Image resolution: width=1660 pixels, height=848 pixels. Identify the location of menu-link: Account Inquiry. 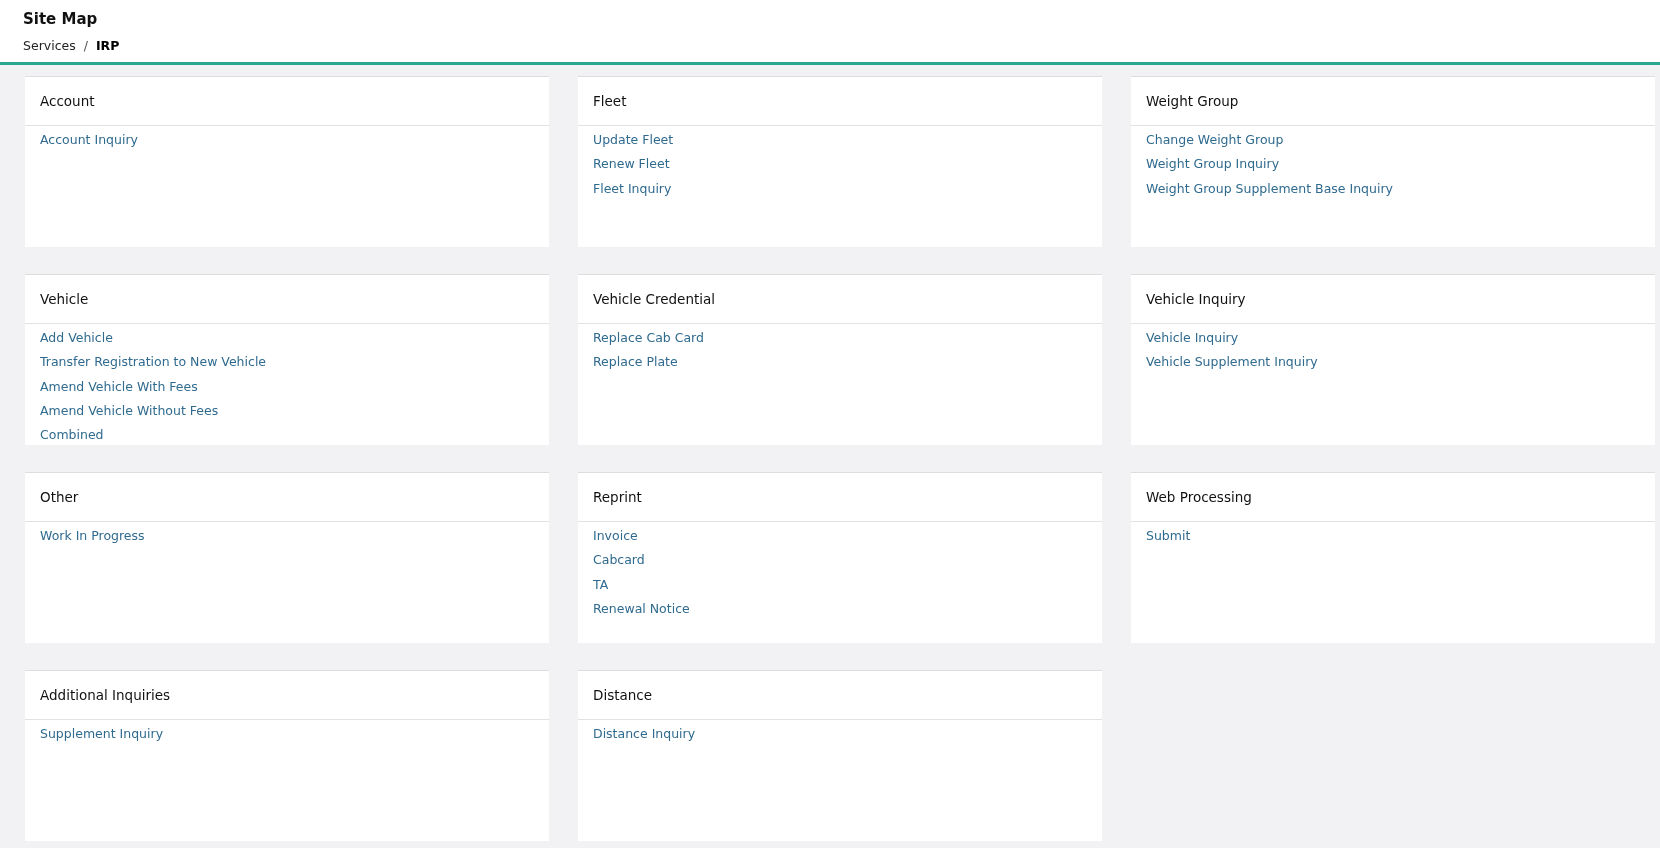
(89, 140).